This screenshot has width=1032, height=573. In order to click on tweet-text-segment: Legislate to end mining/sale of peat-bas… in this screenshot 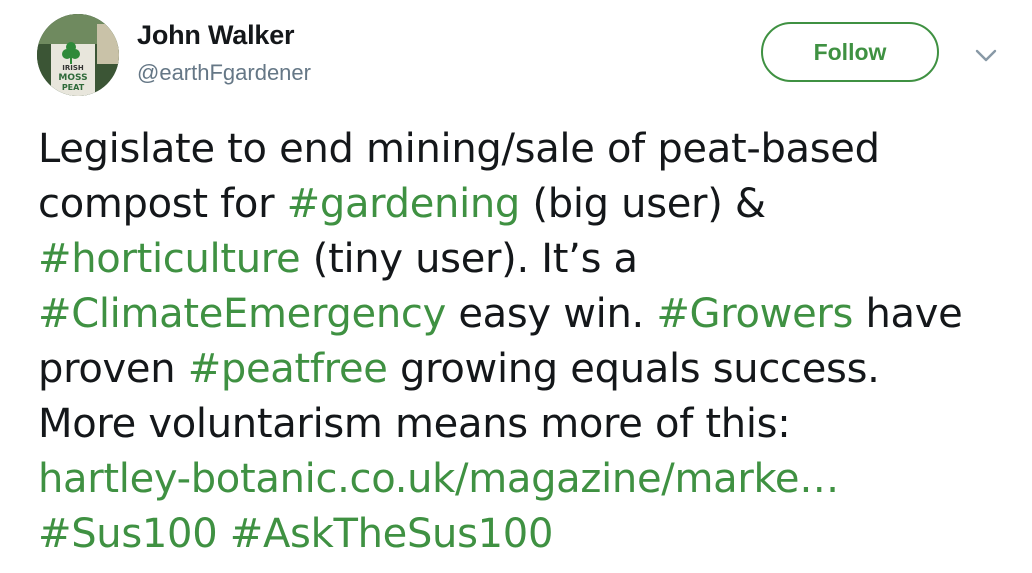, I will do `click(459, 149)`.